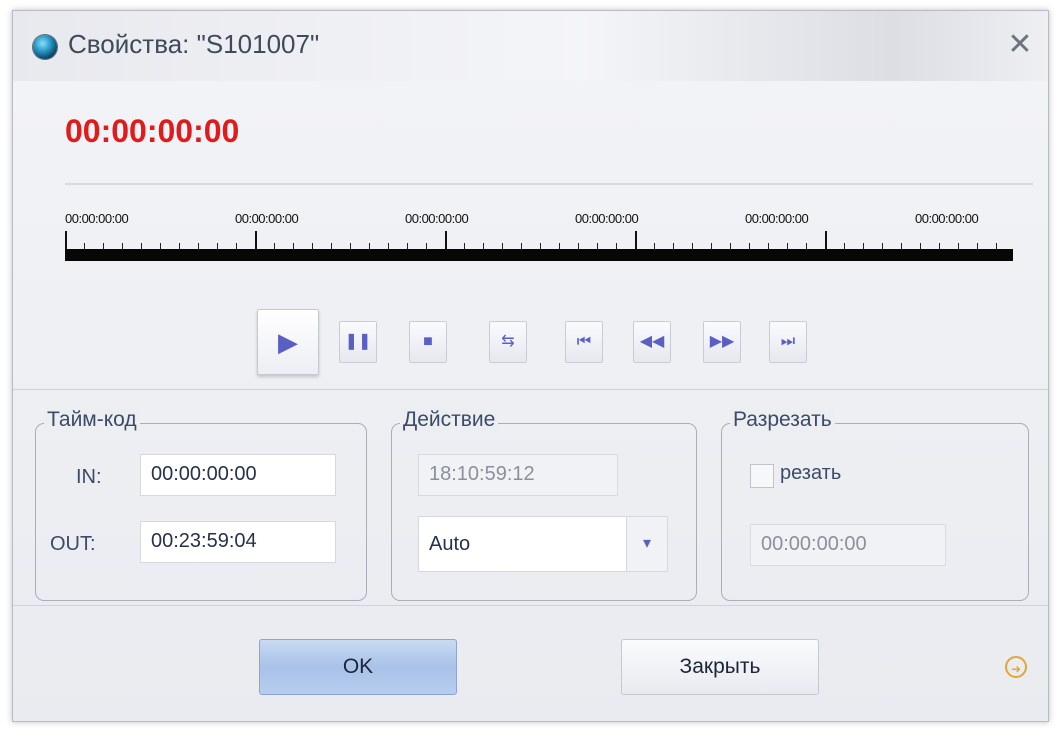  I want to click on ruler-bar, so click(539, 255).